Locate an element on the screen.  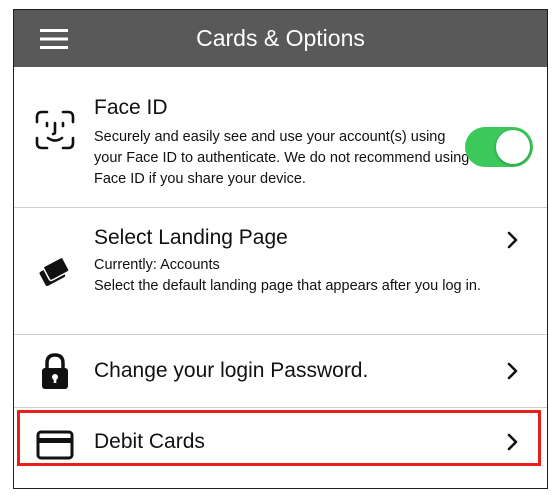
debit-cards-title: Debit Cards is located at coordinates (149, 441).